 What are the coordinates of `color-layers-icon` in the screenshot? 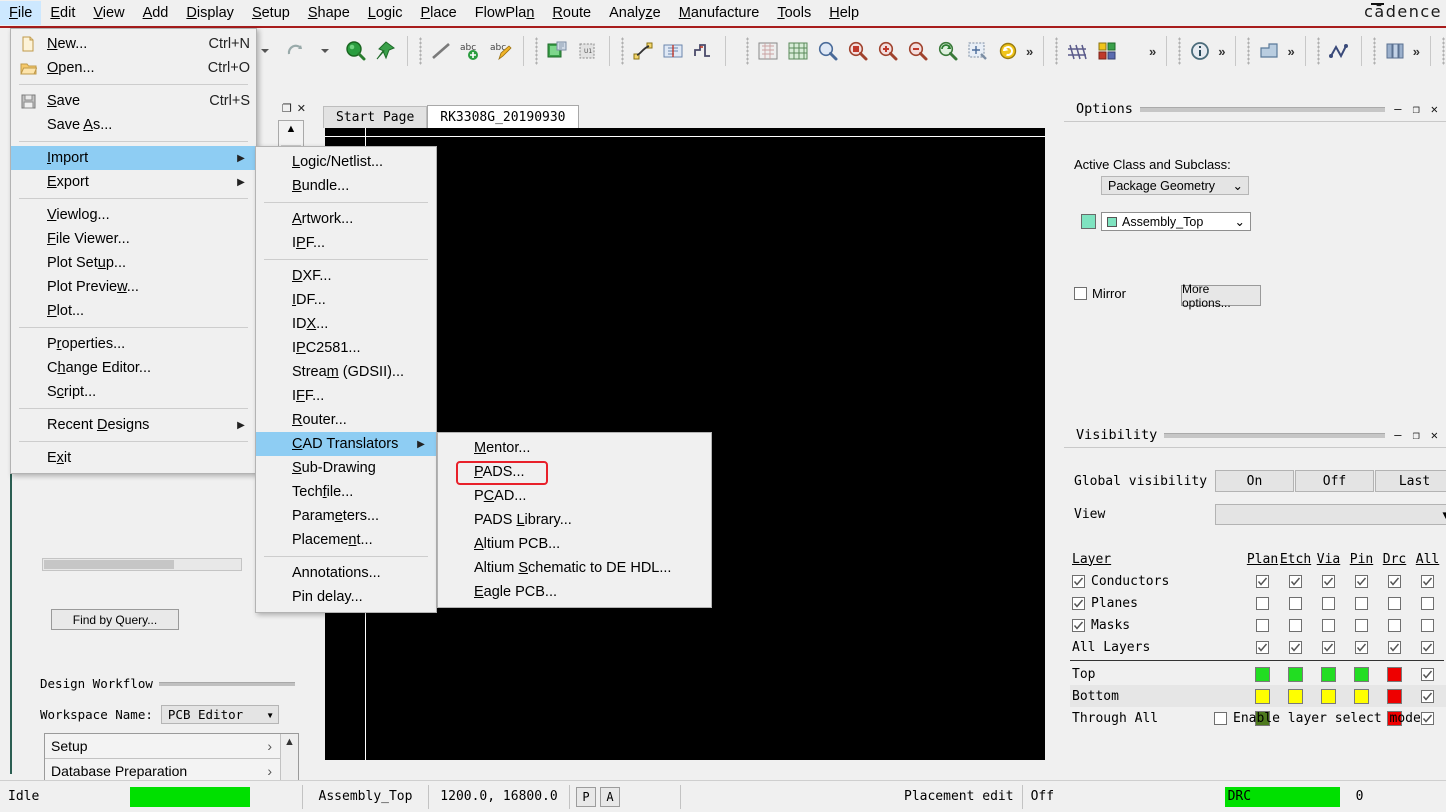 It's located at (1107, 51).